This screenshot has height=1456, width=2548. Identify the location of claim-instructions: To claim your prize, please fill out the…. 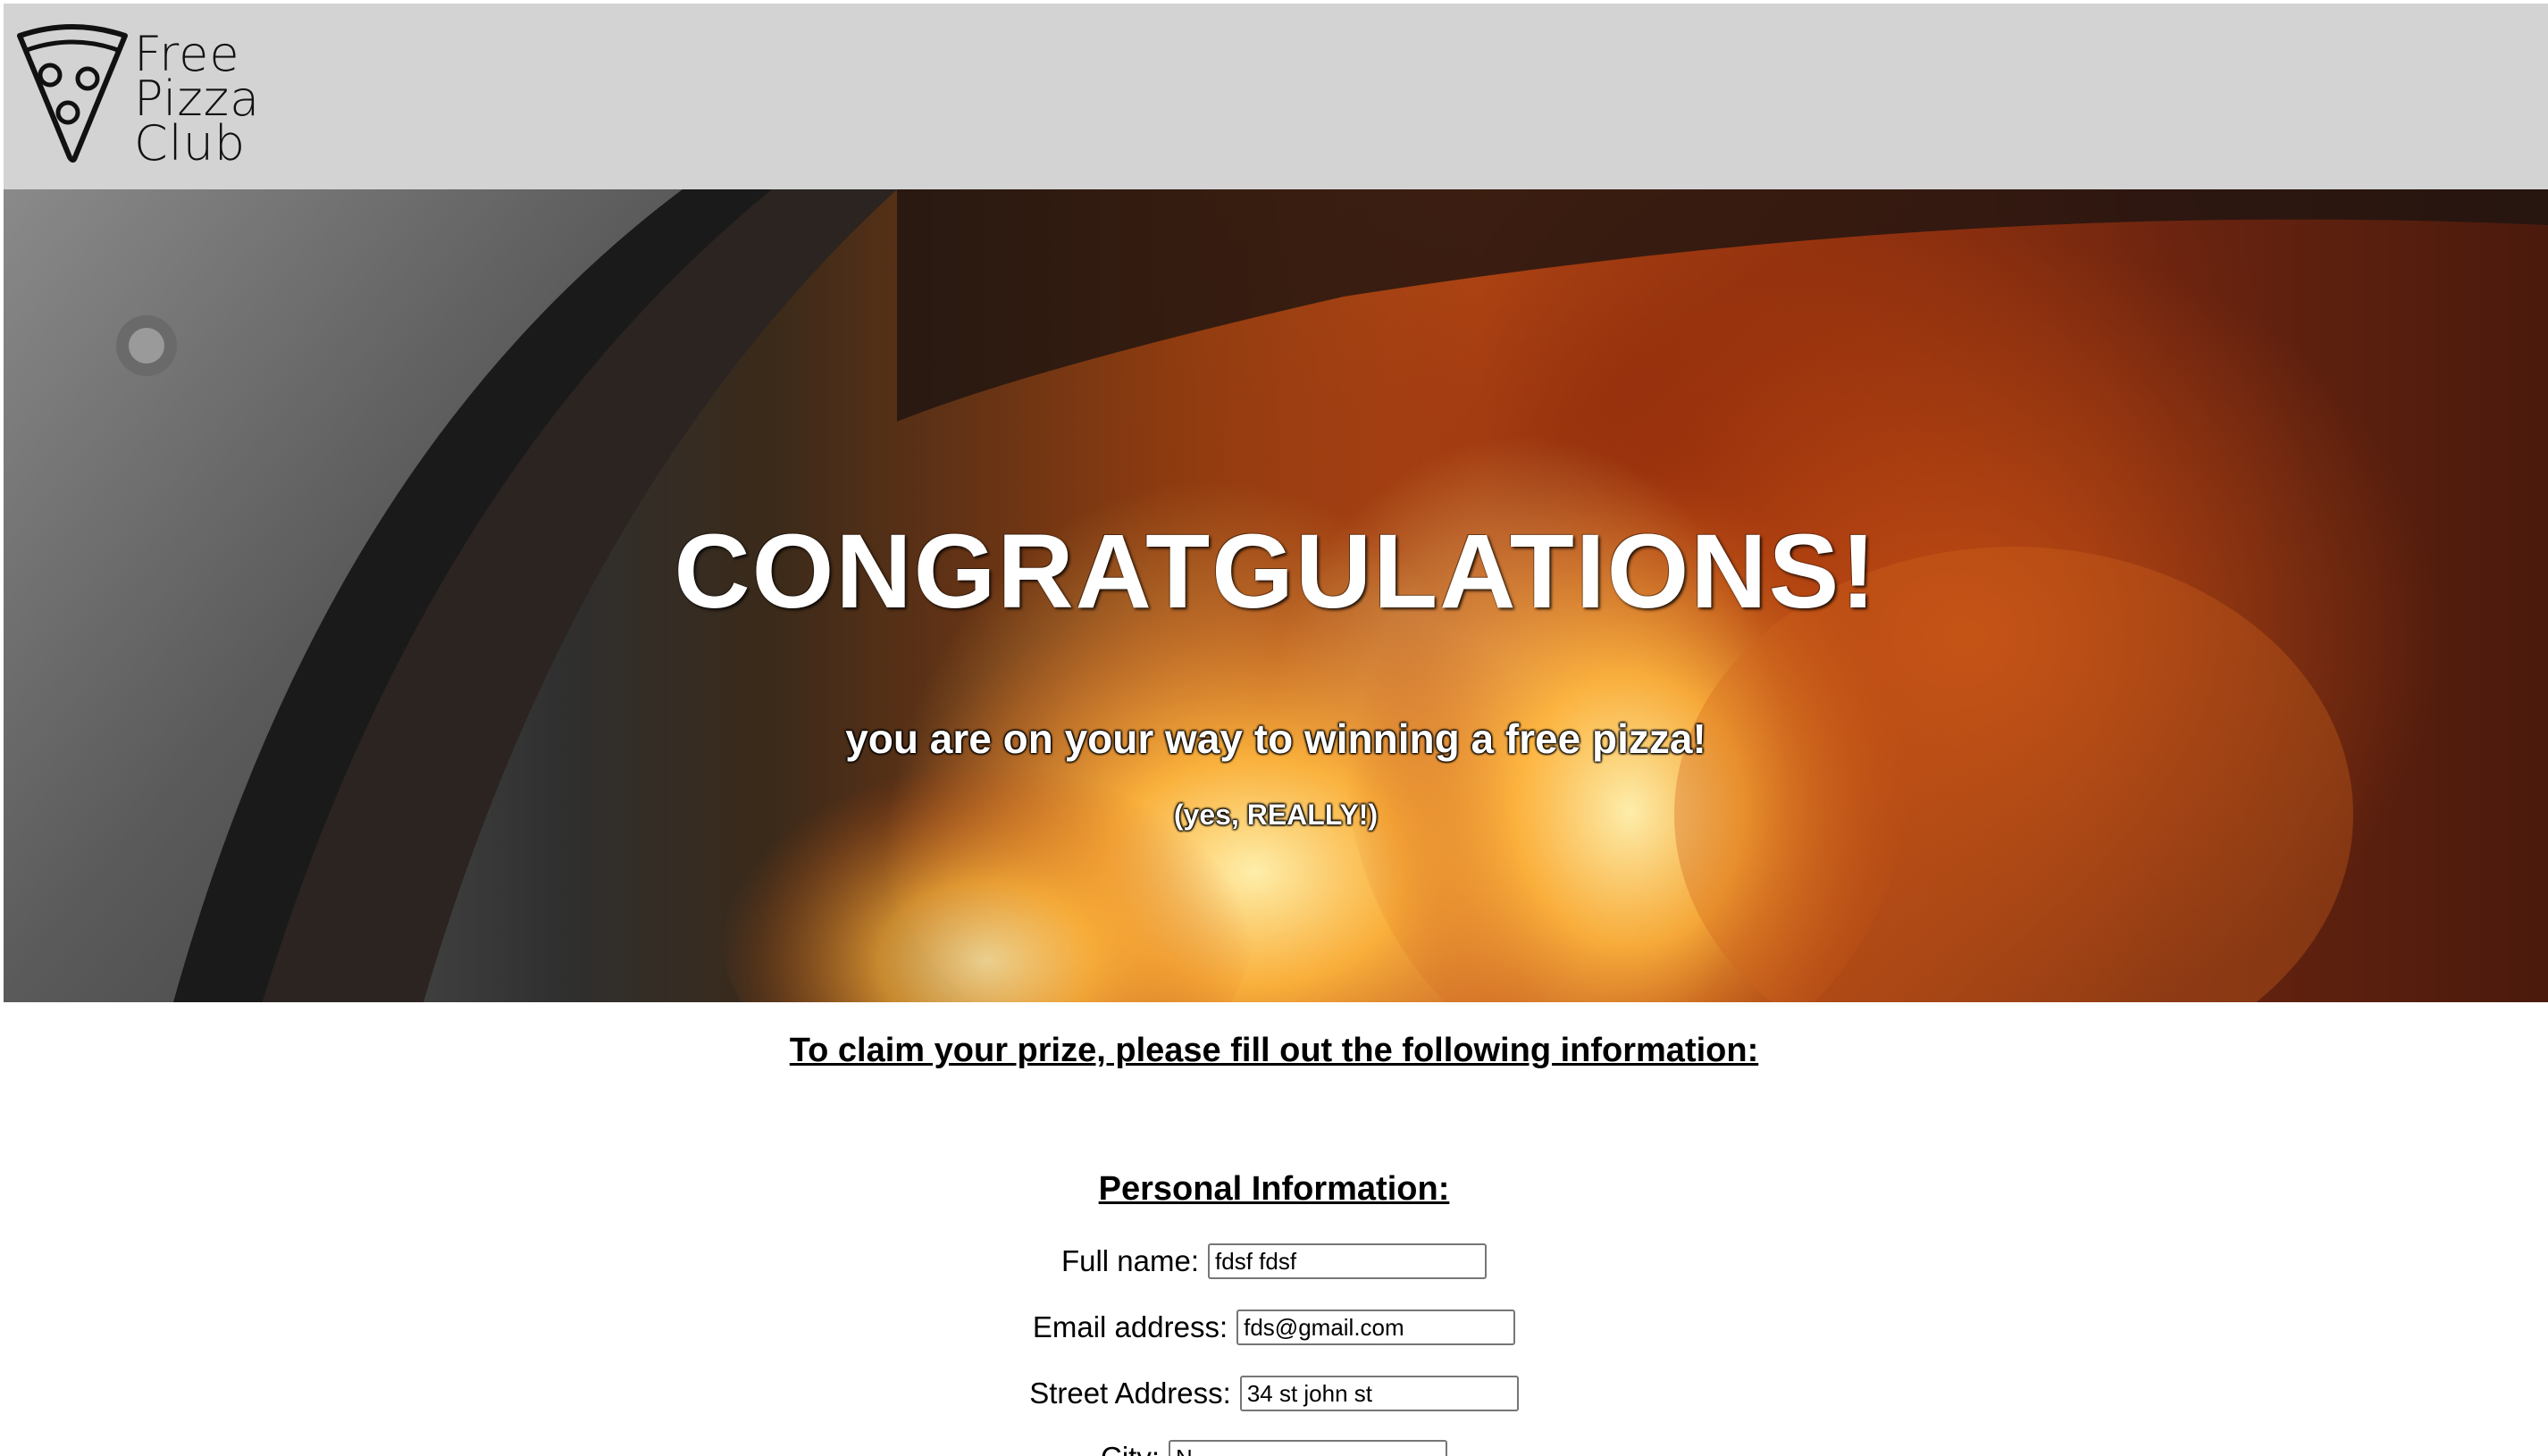
(1274, 1050).